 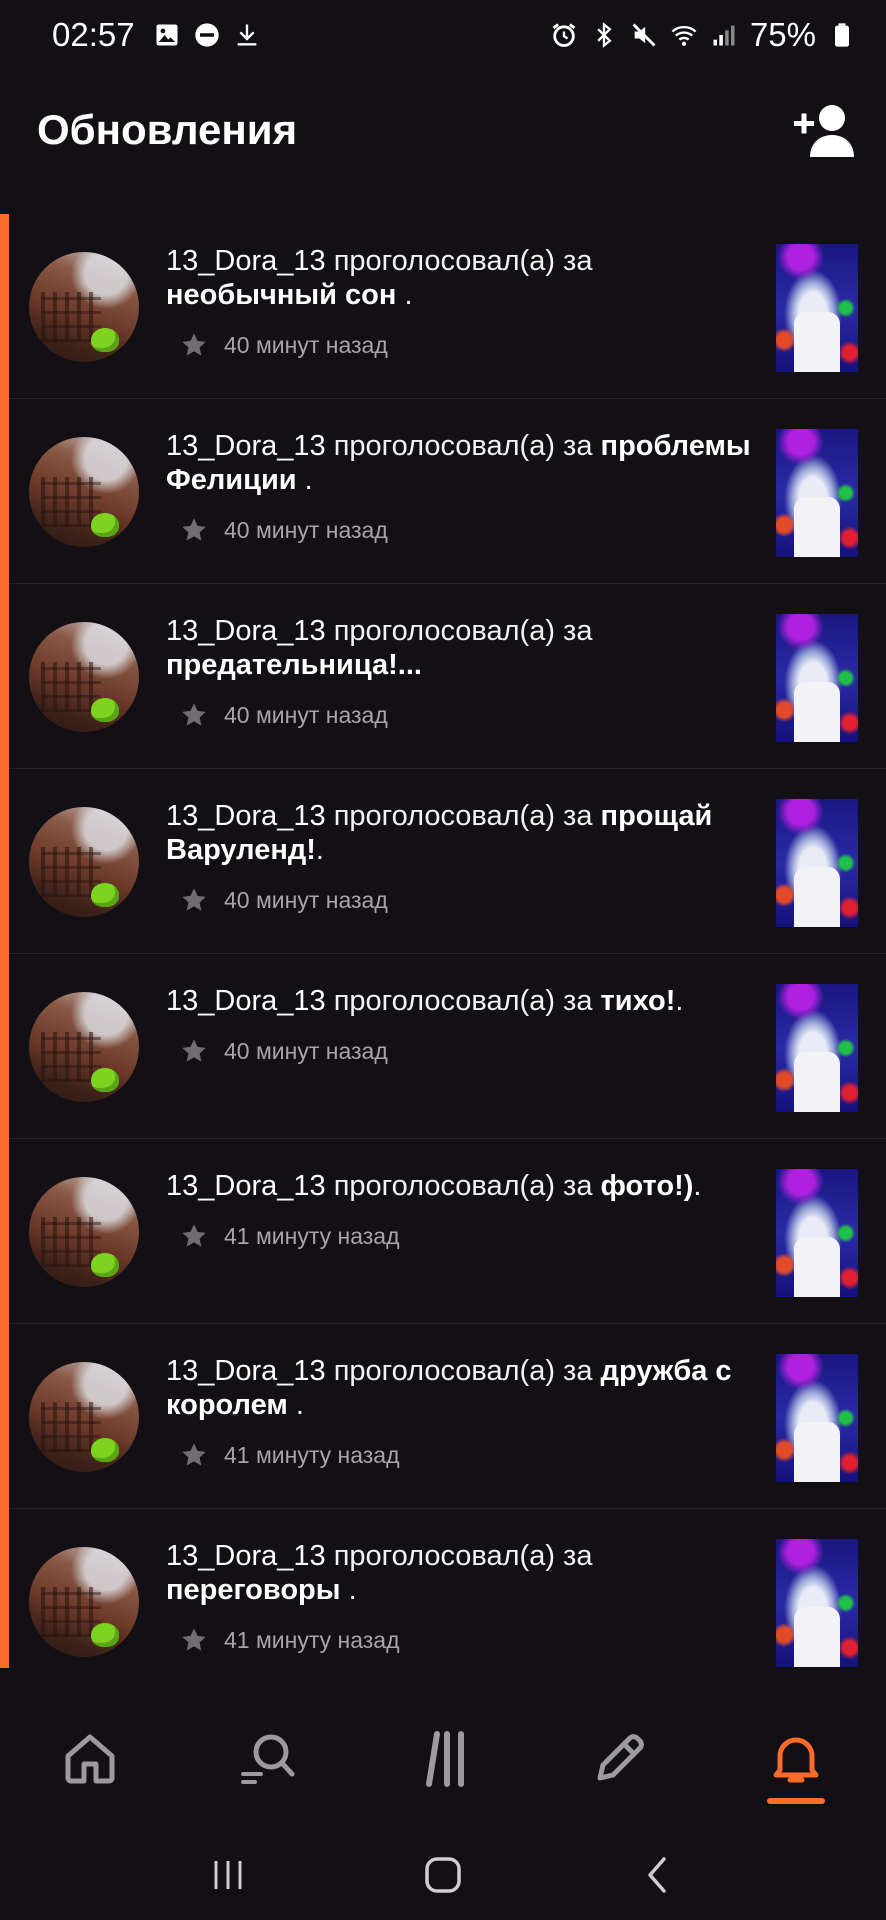 I want to click on signal-icon, so click(x=724, y=35).